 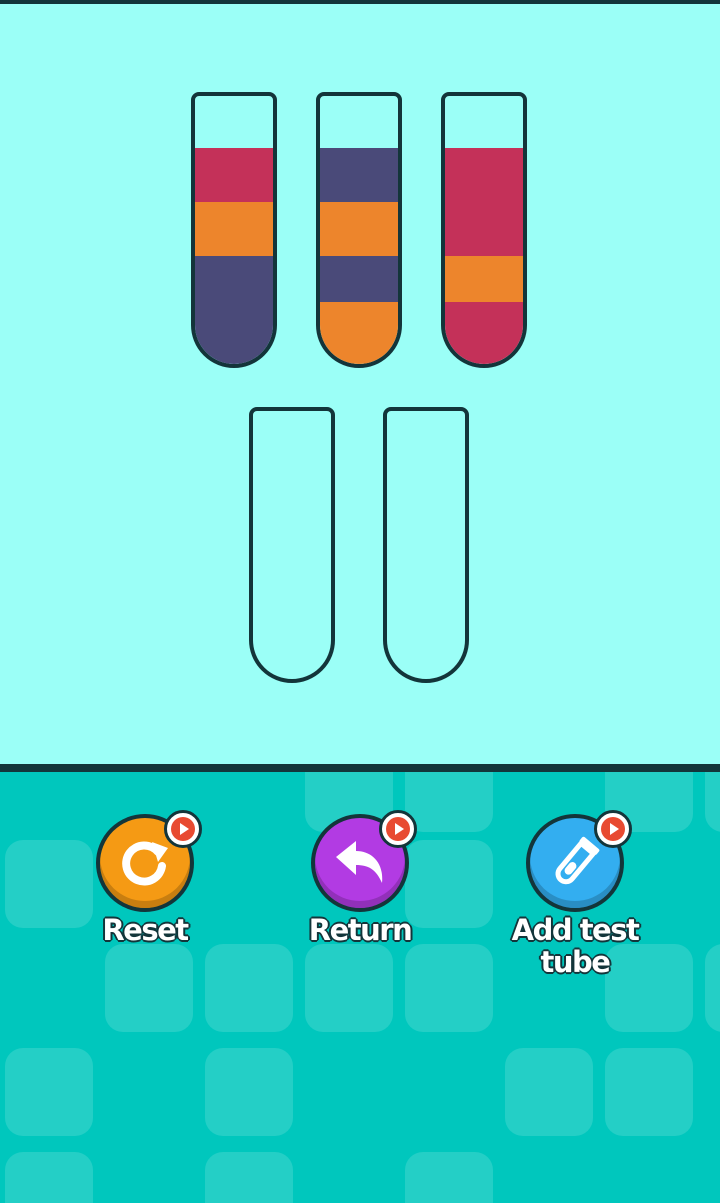 What do you see at coordinates (576, 930) in the screenshot?
I see `add-tube-label-line1: Add test` at bounding box center [576, 930].